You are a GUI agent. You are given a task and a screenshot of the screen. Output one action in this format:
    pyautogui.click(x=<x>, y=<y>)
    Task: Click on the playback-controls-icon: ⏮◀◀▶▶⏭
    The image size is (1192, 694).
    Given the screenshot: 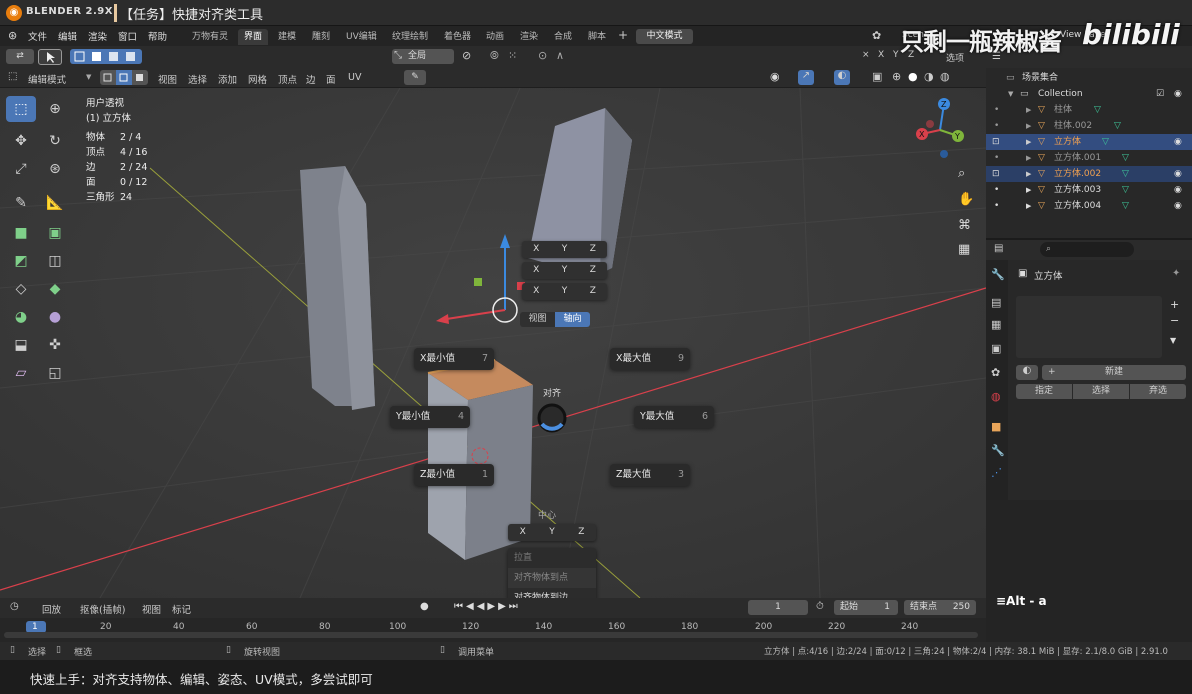 What is the action you would take?
    pyautogui.click(x=487, y=606)
    